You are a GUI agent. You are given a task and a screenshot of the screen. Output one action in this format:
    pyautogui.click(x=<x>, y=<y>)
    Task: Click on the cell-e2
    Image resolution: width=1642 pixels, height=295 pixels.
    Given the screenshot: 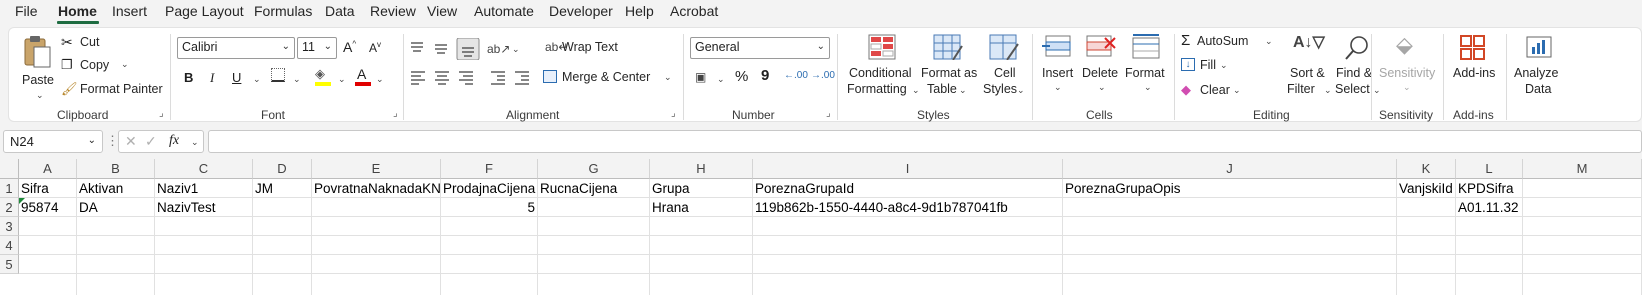 What is the action you would take?
    pyautogui.click(x=376, y=207)
    